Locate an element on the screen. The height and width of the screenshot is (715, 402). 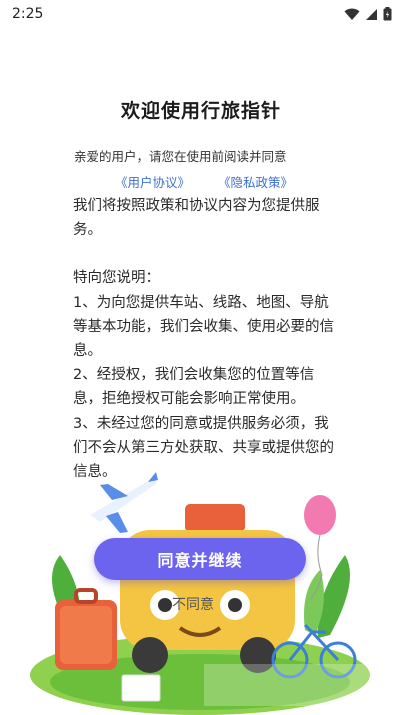
status-time: 2:25 is located at coordinates (28, 14).